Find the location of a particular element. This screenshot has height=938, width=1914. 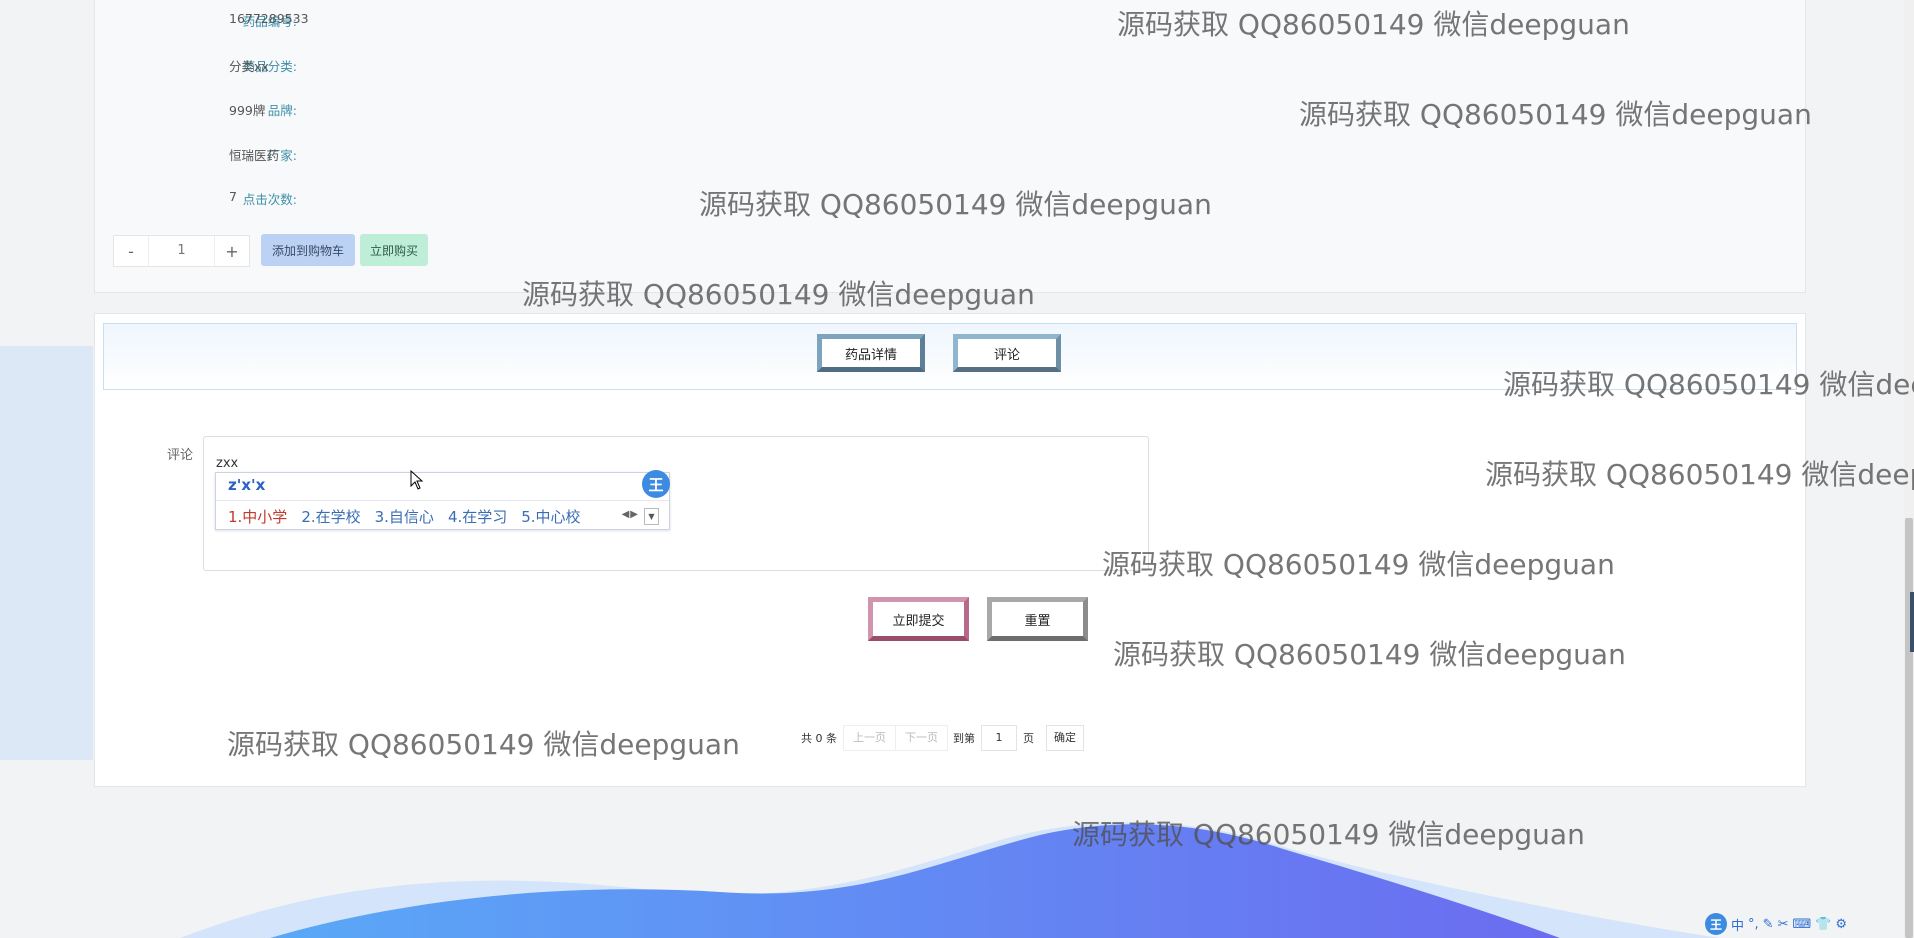

next-page-button: 下一页 is located at coordinates (921, 738).